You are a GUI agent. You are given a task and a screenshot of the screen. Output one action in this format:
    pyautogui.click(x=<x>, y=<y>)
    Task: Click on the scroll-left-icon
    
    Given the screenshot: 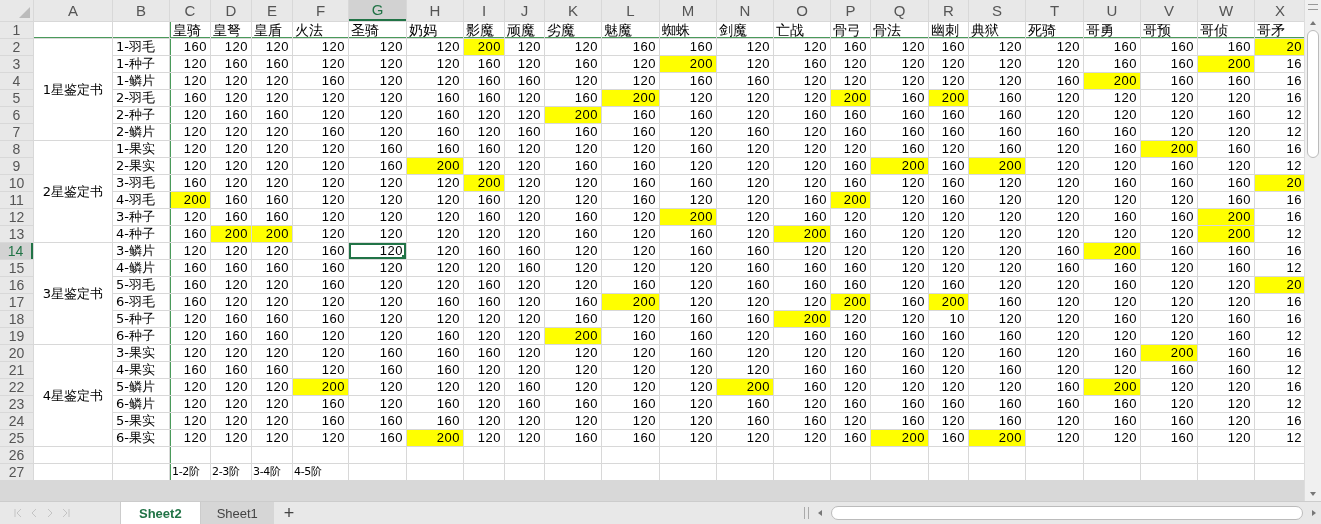 What is the action you would take?
    pyautogui.click(x=820, y=513)
    